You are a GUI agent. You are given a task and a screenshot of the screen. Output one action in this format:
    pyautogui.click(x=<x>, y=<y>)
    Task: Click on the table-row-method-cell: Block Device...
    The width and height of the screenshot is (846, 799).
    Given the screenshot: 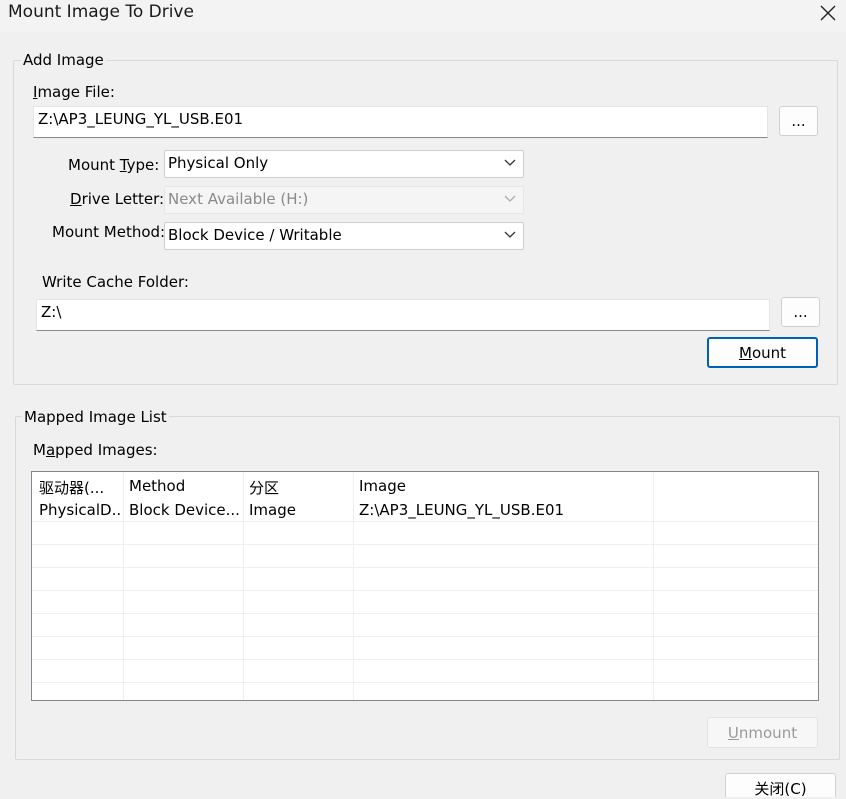 What is the action you would take?
    pyautogui.click(x=185, y=510)
    